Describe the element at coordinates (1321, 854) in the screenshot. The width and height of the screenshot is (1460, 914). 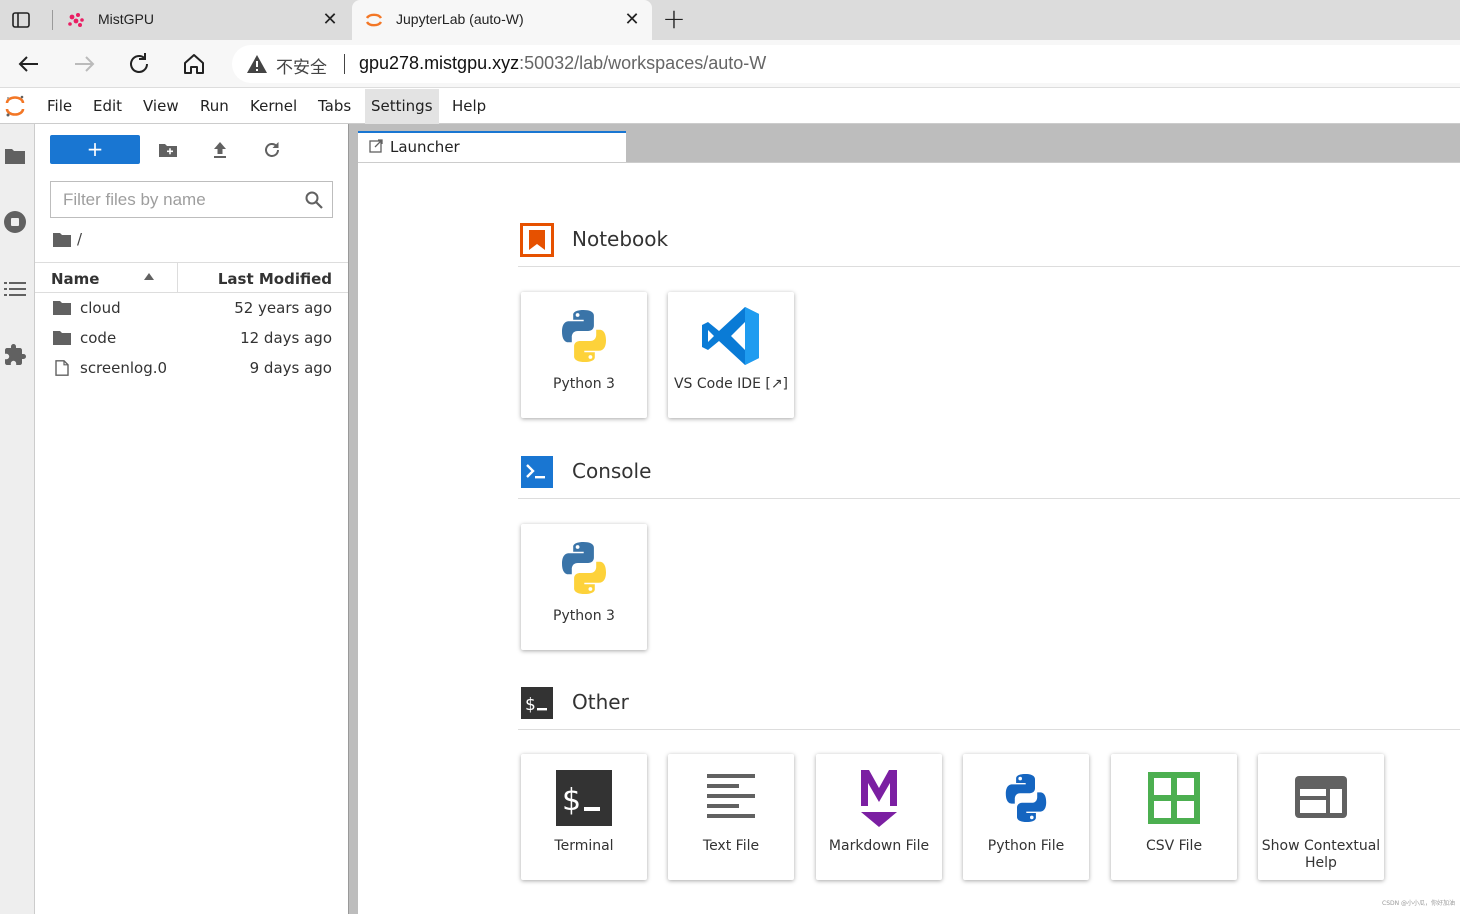
I see `card-label: Show Contextual Help` at that location.